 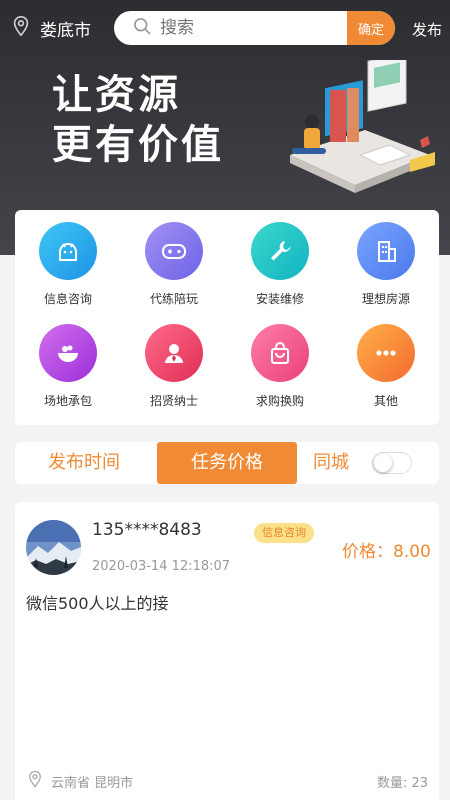 I want to click on avatar, so click(x=53, y=547).